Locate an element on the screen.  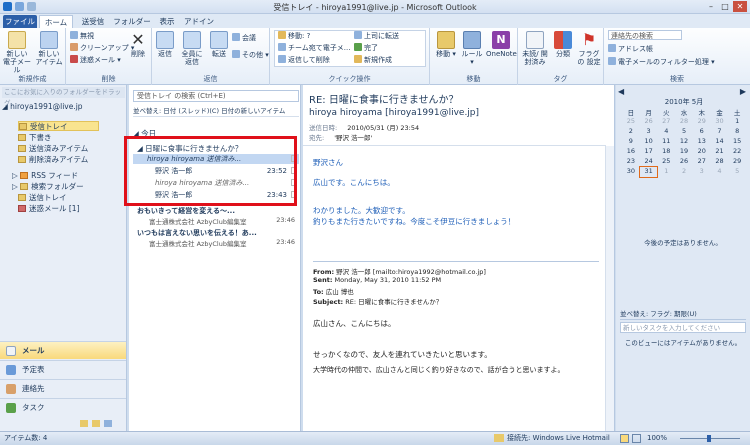
new-email-button: 新しい 電子メール is located at coordinates (17, 52).